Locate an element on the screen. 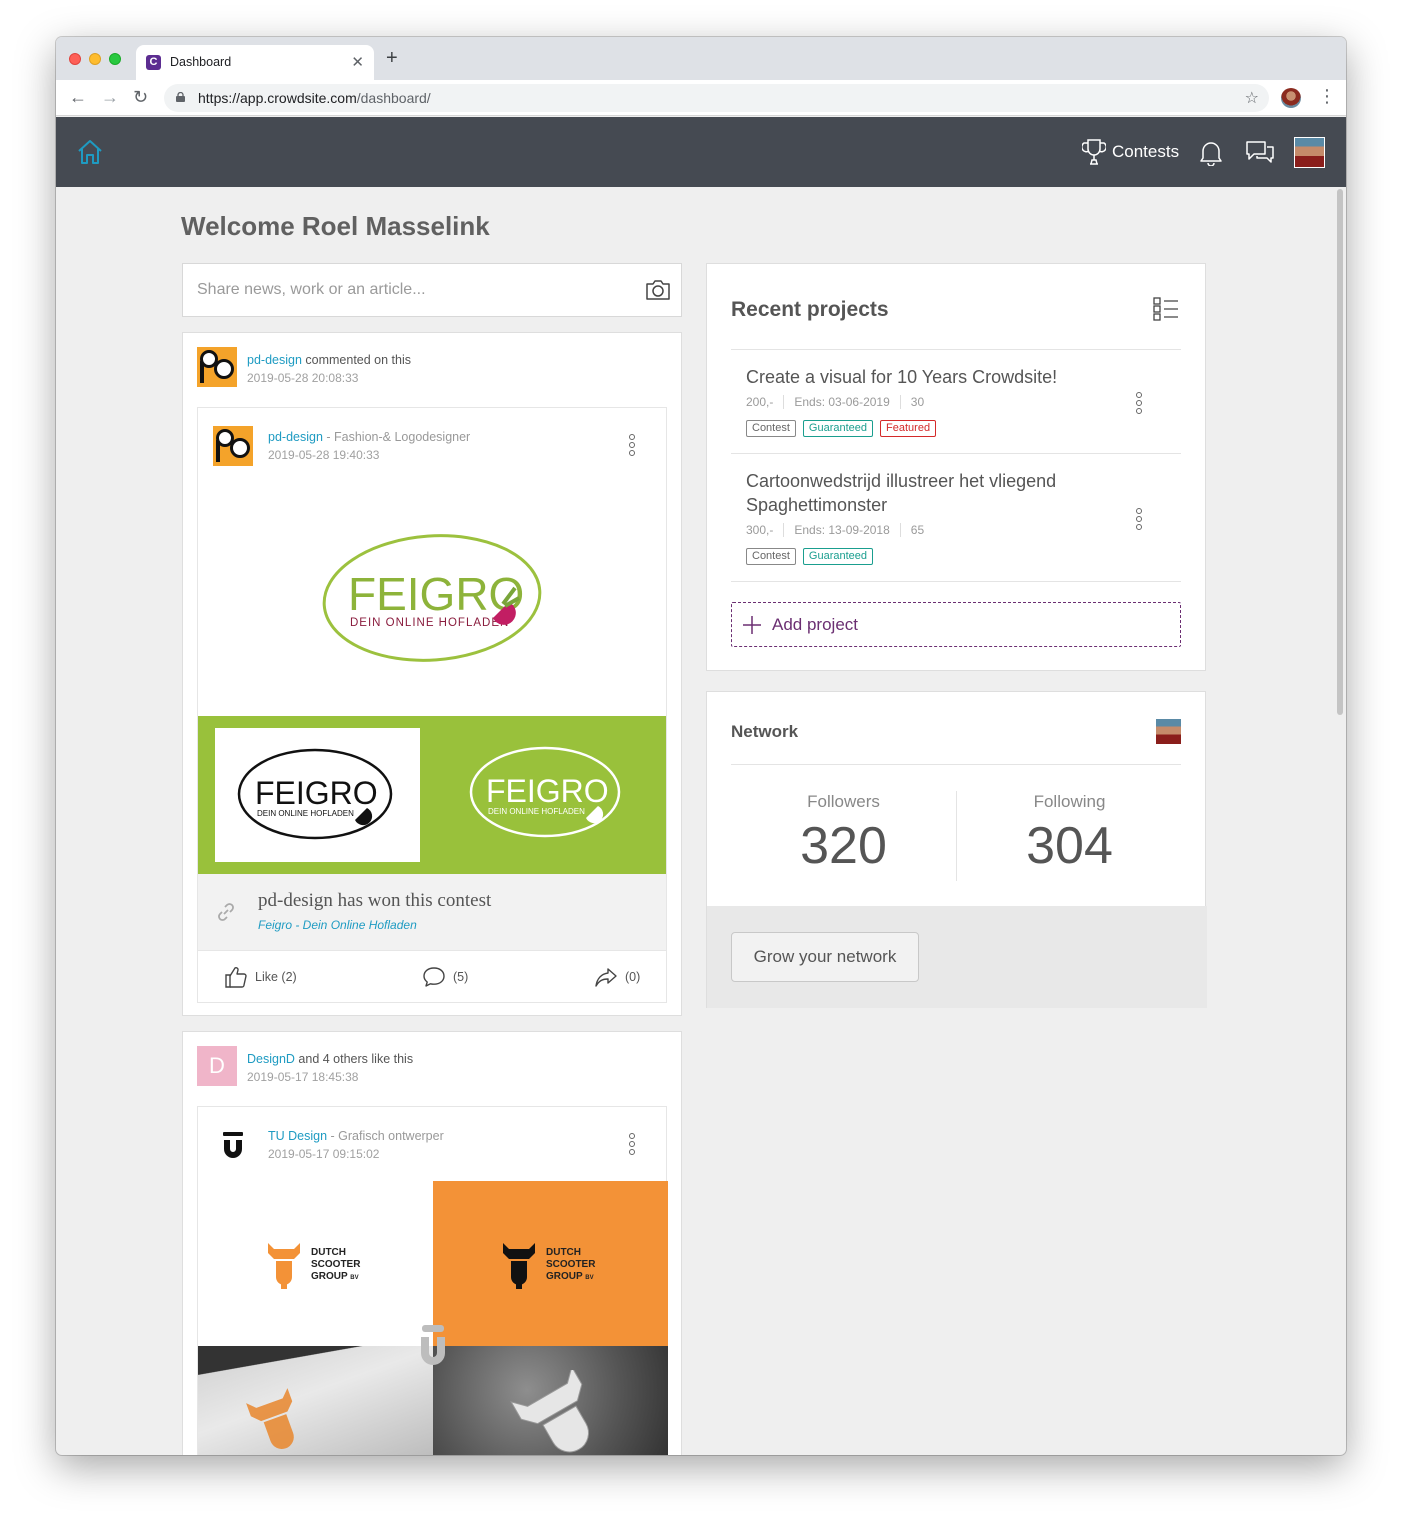 The image size is (1402, 1529). feigro-variant-black-graphic: FEIGRO DEIN ONLINE HOFLADEN is located at coordinates (315, 794).